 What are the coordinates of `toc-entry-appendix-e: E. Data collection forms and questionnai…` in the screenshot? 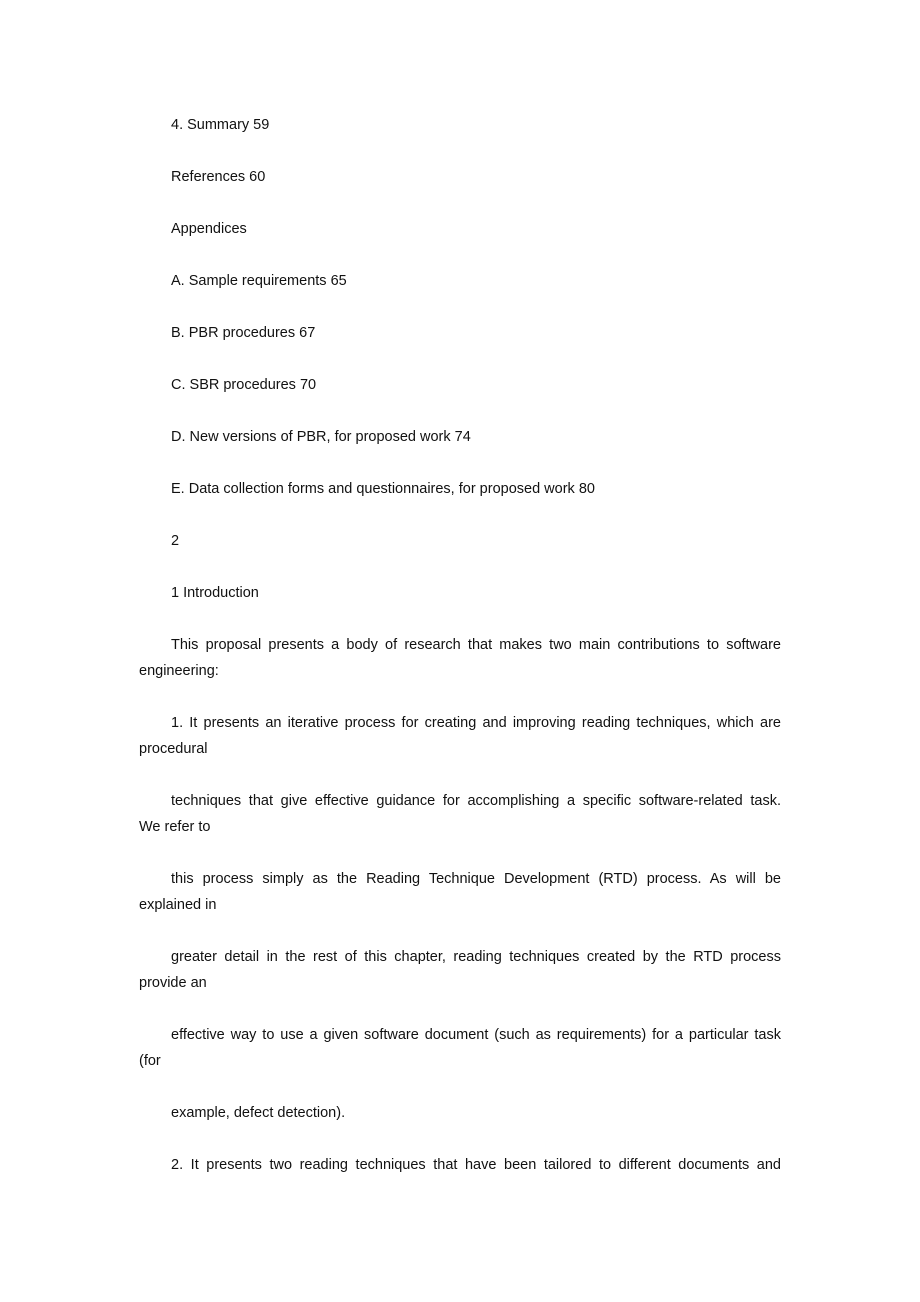 It's located at (383, 489).